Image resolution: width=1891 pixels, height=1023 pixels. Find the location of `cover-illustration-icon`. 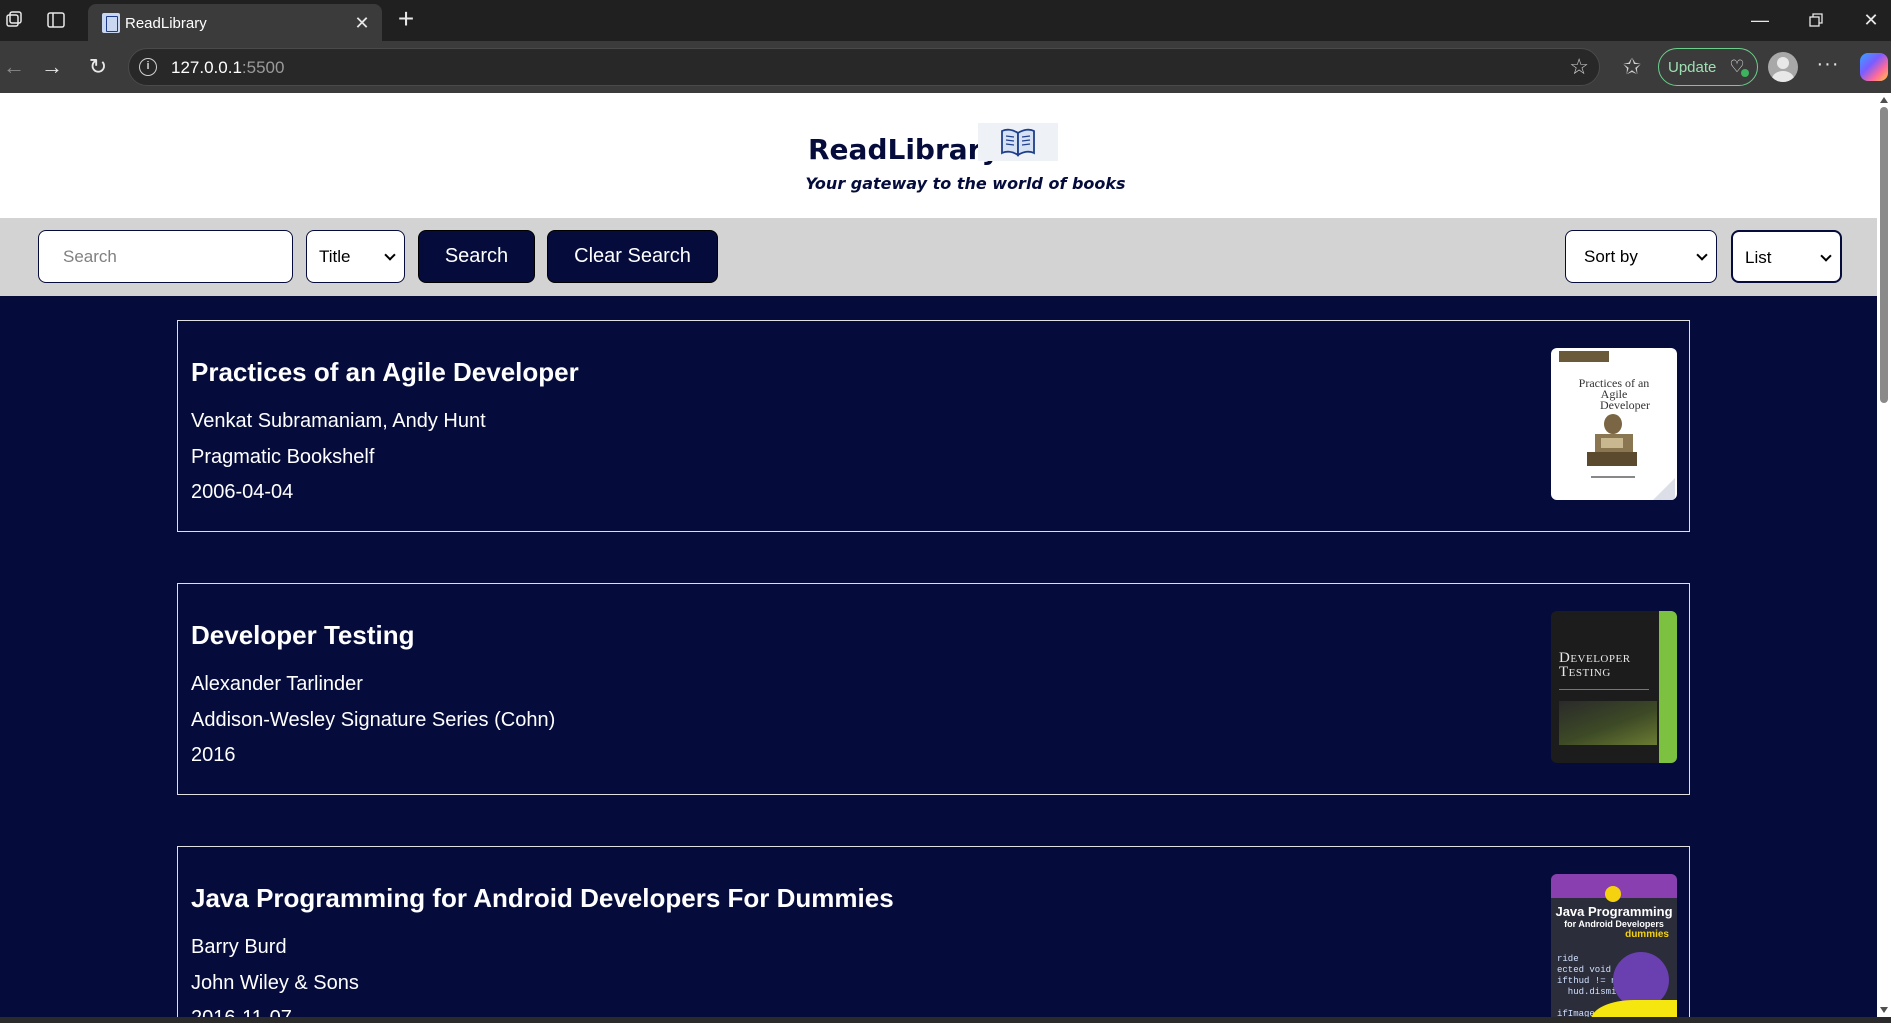

cover-illustration-icon is located at coordinates (1612, 440).